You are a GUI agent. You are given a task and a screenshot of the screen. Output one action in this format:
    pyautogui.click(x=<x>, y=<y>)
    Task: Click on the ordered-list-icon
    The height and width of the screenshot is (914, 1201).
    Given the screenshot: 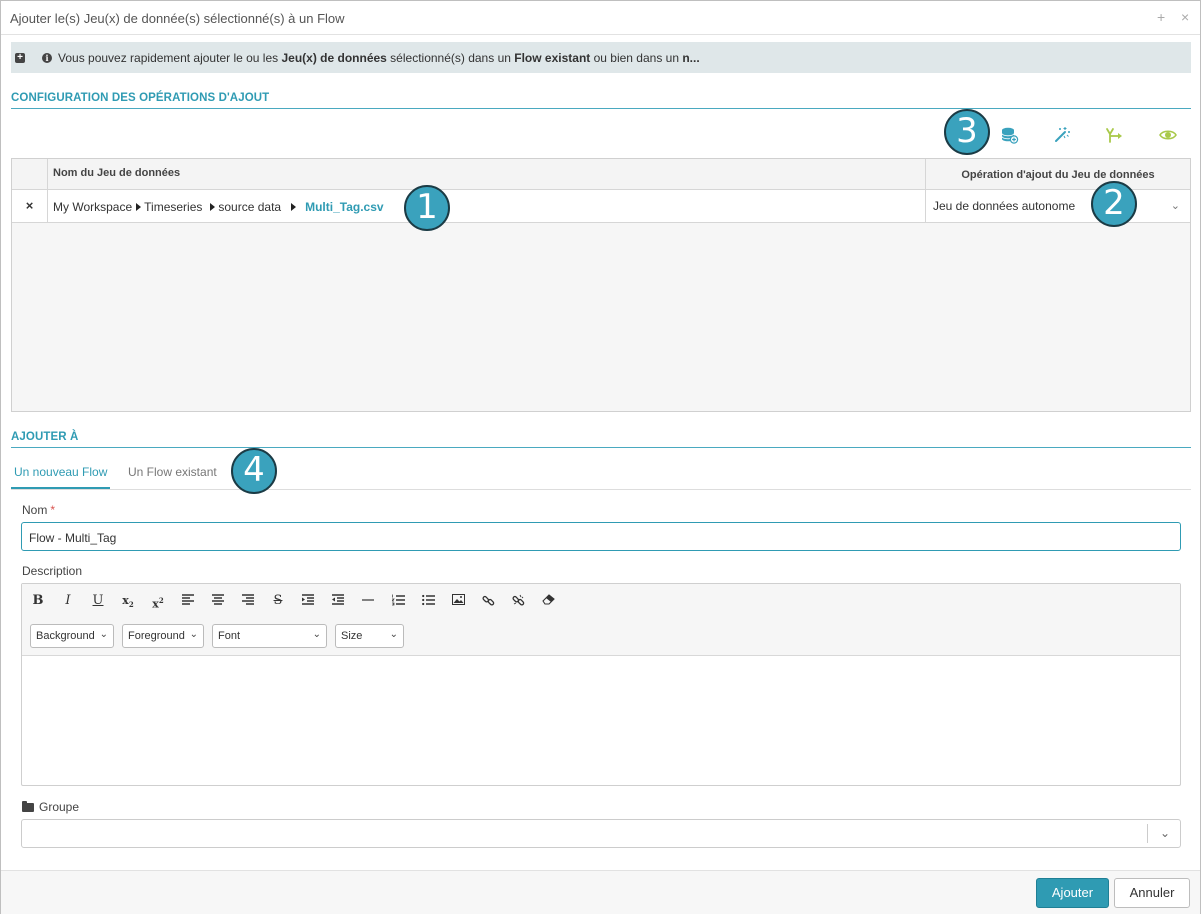 What is the action you would take?
    pyautogui.click(x=398, y=601)
    